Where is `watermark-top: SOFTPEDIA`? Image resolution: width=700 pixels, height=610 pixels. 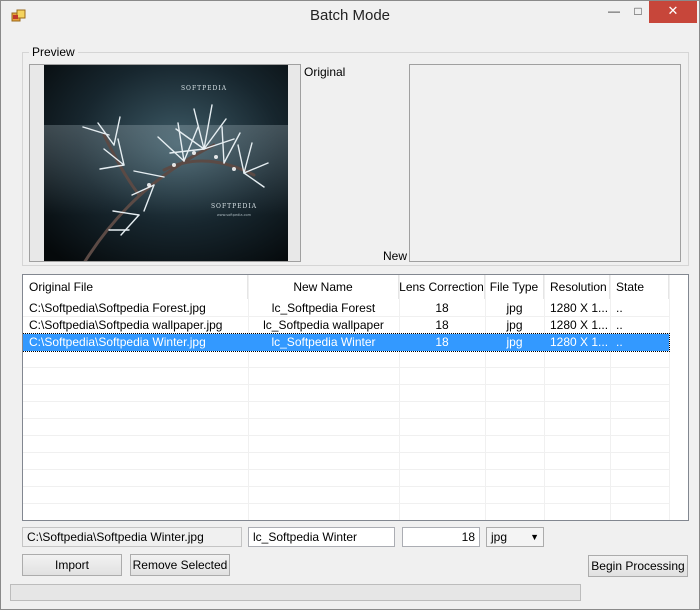
watermark-top: SOFTPEDIA is located at coordinates (204, 88).